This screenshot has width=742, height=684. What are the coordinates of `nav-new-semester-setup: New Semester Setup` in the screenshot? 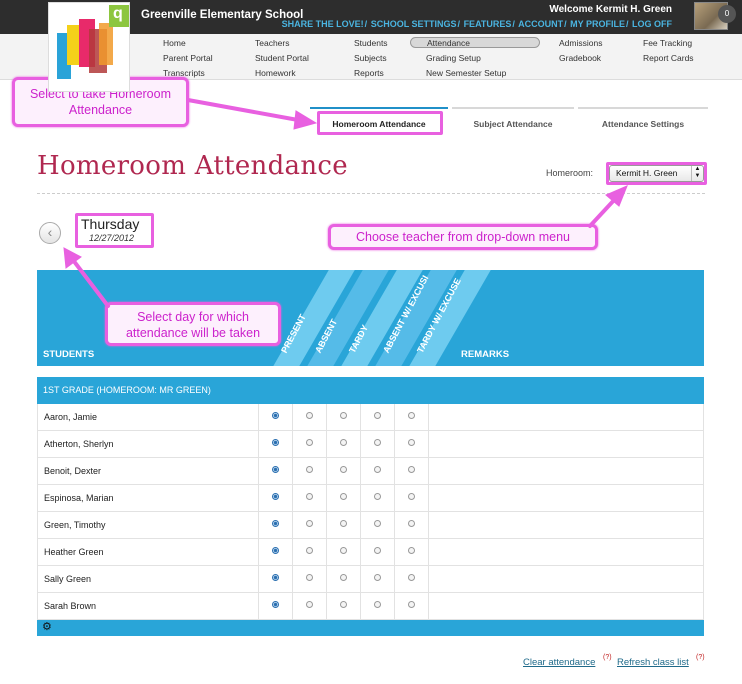 It's located at (466, 73).